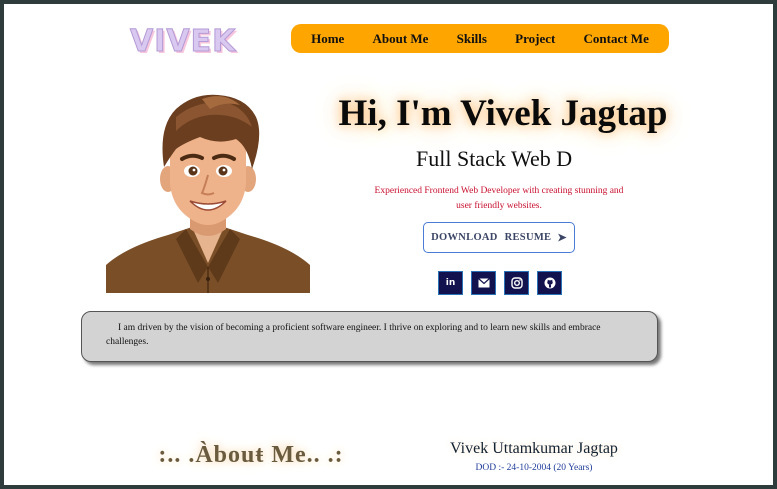  I want to click on instagram-glyph-icon, so click(516, 283).